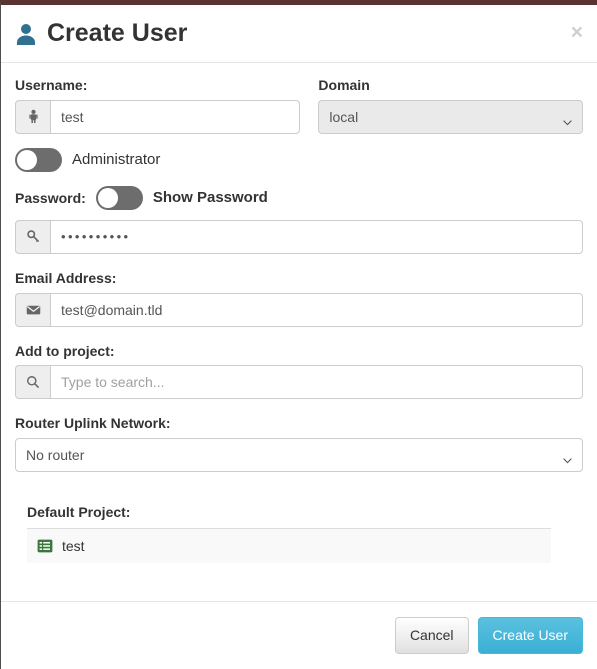 The image size is (597, 669). What do you see at coordinates (344, 85) in the screenshot?
I see `domain-label: Domain` at bounding box center [344, 85].